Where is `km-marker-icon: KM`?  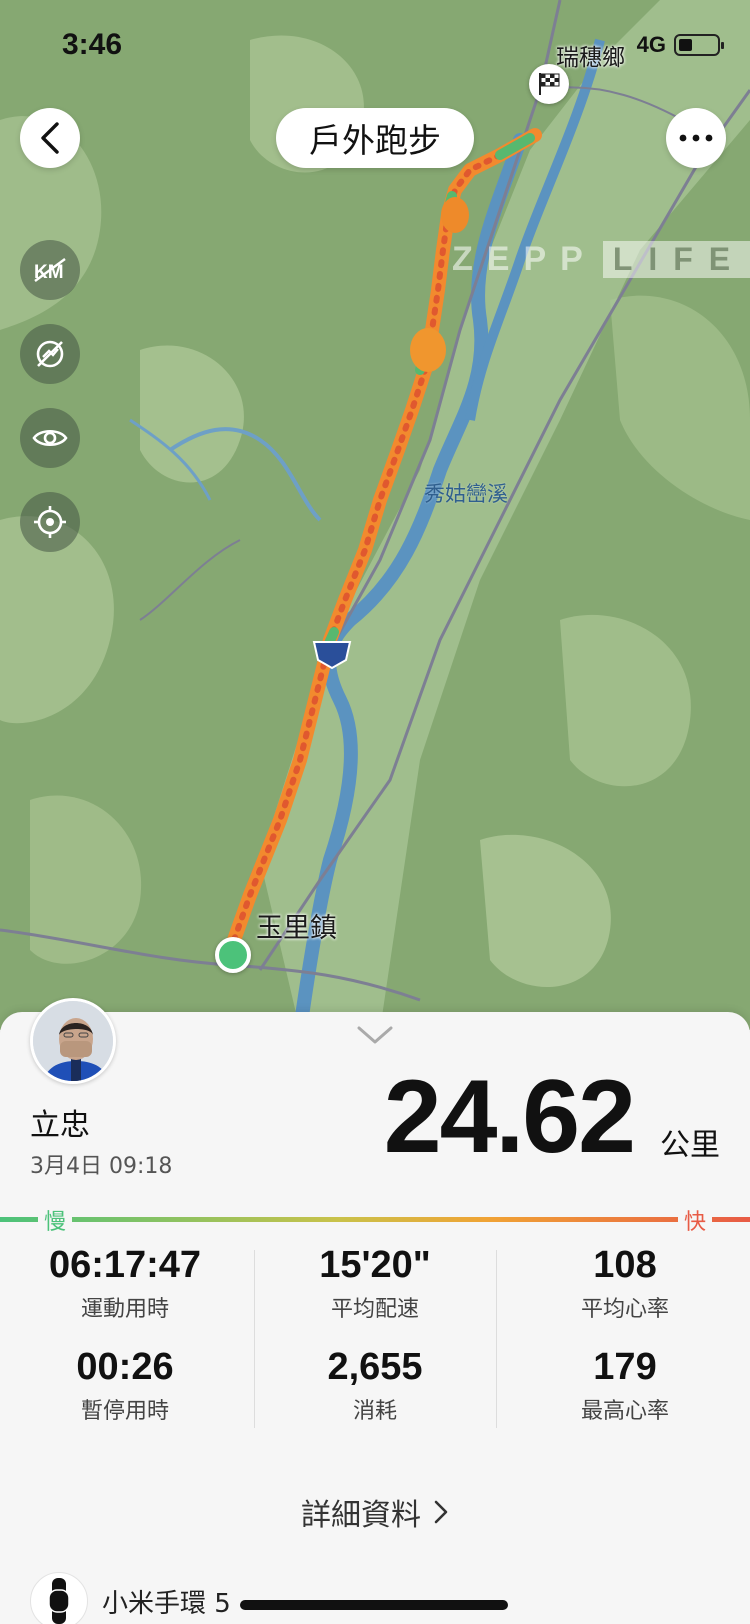
km-marker-icon: KM is located at coordinates (50, 270).